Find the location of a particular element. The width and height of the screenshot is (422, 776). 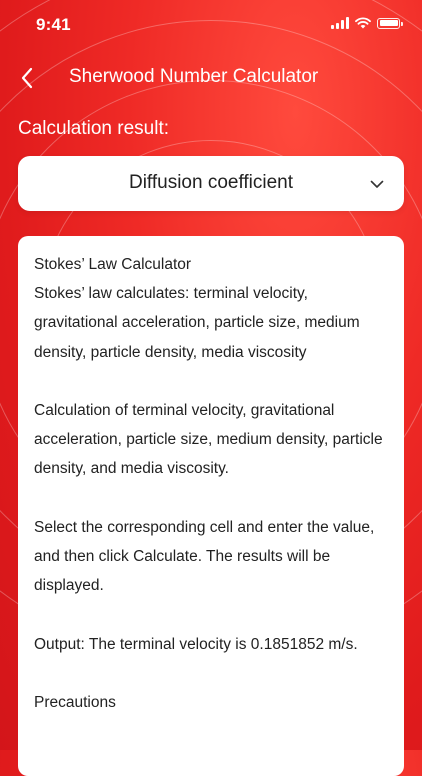

signal-icon is located at coordinates (340, 23).